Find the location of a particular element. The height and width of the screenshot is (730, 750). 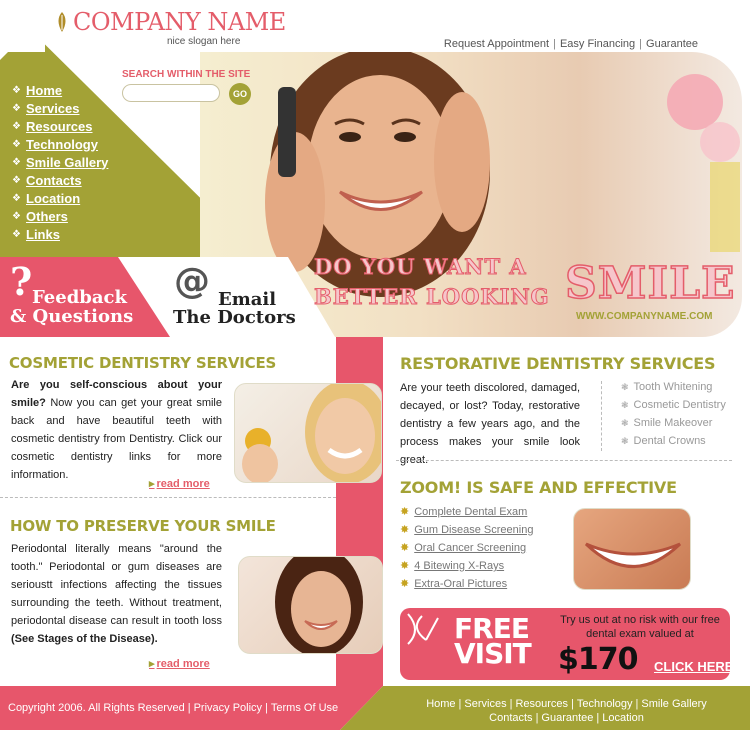

footer-link-home: Home is located at coordinates (440, 704).